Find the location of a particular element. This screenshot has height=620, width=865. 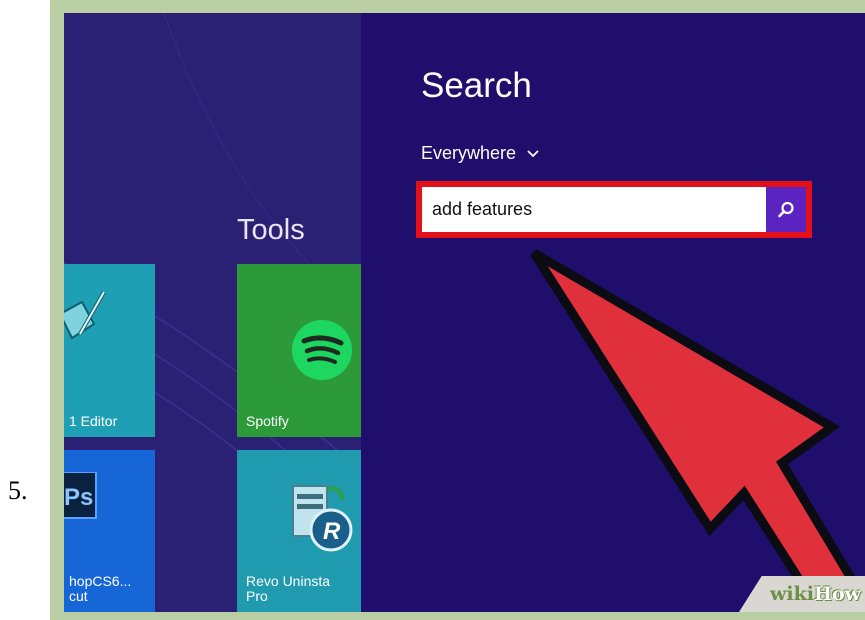

search-button is located at coordinates (786, 209).